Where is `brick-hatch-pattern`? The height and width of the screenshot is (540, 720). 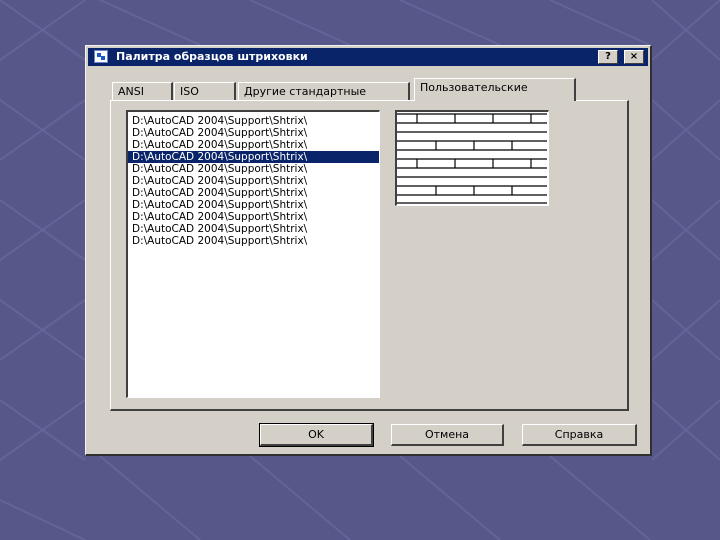
brick-hatch-pattern is located at coordinates (472, 158).